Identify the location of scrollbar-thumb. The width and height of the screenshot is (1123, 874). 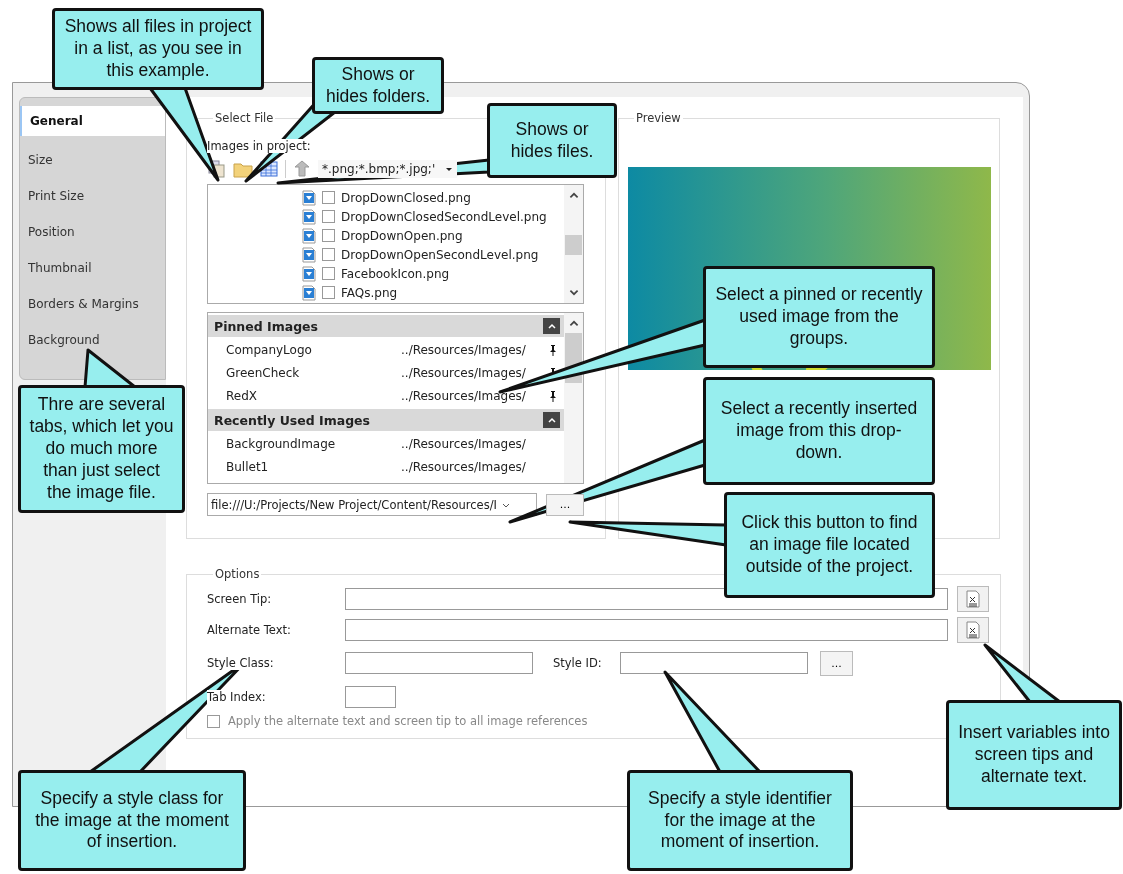
(573, 245).